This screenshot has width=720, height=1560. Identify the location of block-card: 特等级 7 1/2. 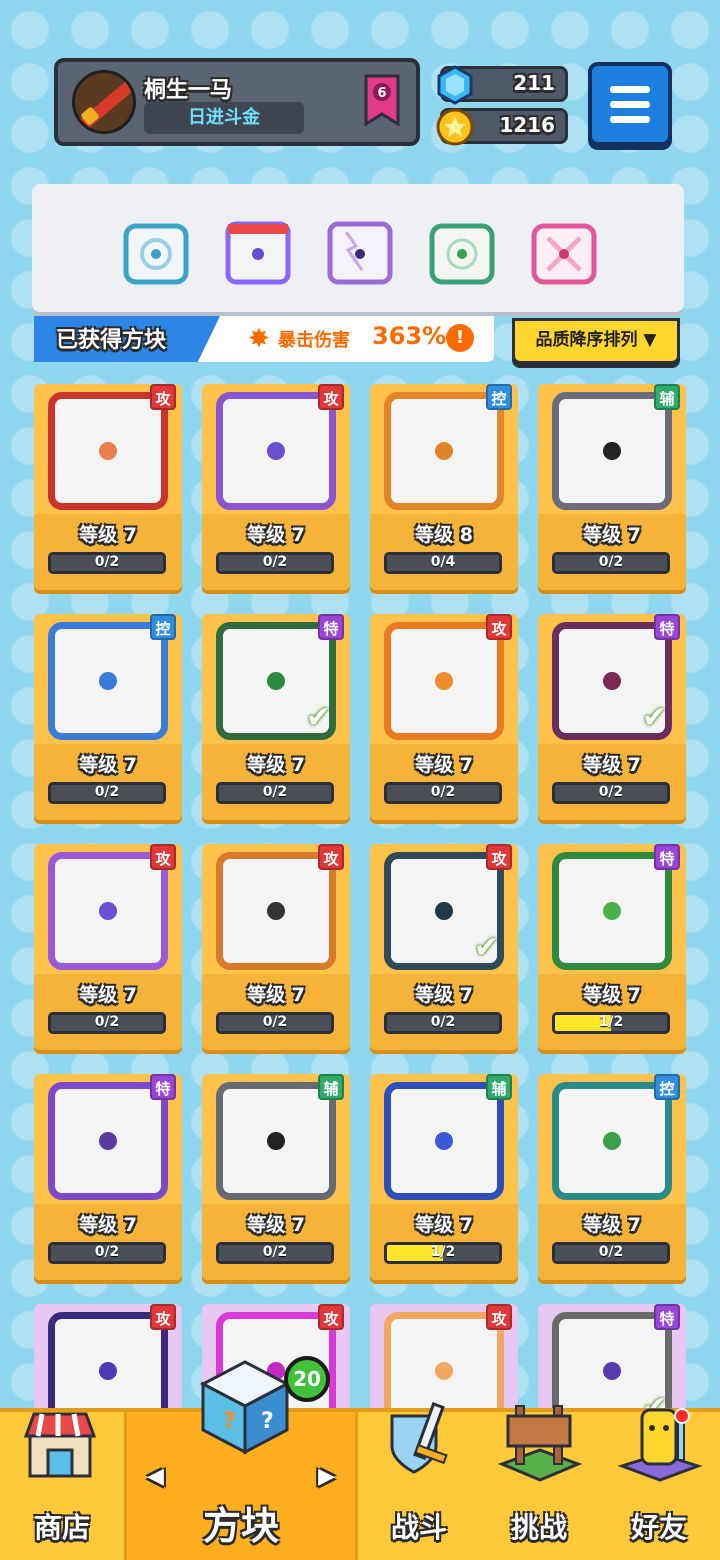
(612, 947).